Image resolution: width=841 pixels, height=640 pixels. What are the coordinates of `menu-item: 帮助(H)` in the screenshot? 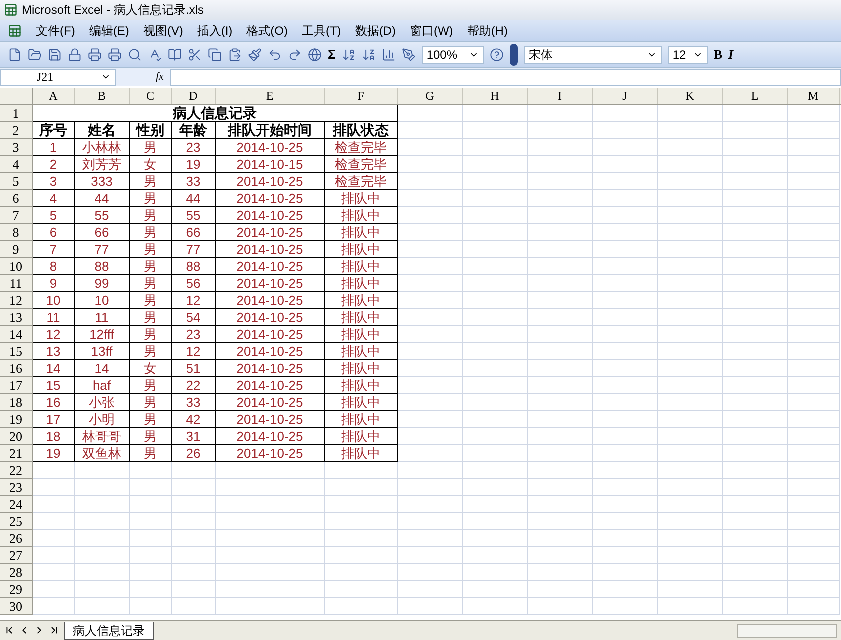 It's located at (487, 31).